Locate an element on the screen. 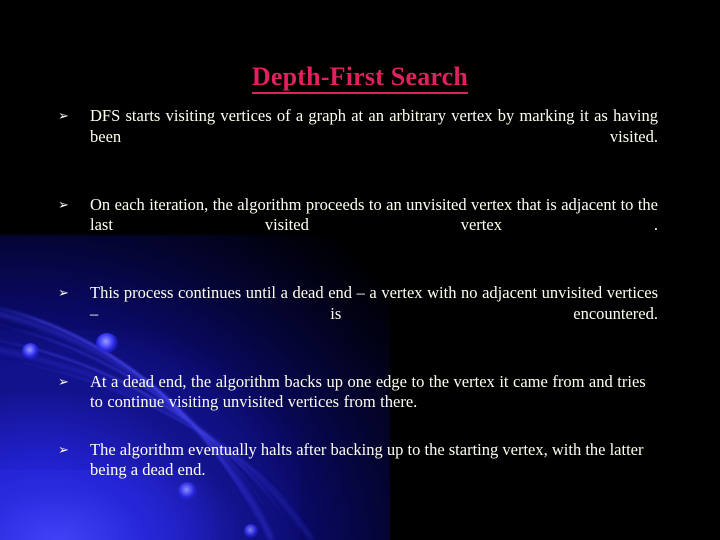 The image size is (720, 540). page-title: Depth-First Search is located at coordinates (360, 78).